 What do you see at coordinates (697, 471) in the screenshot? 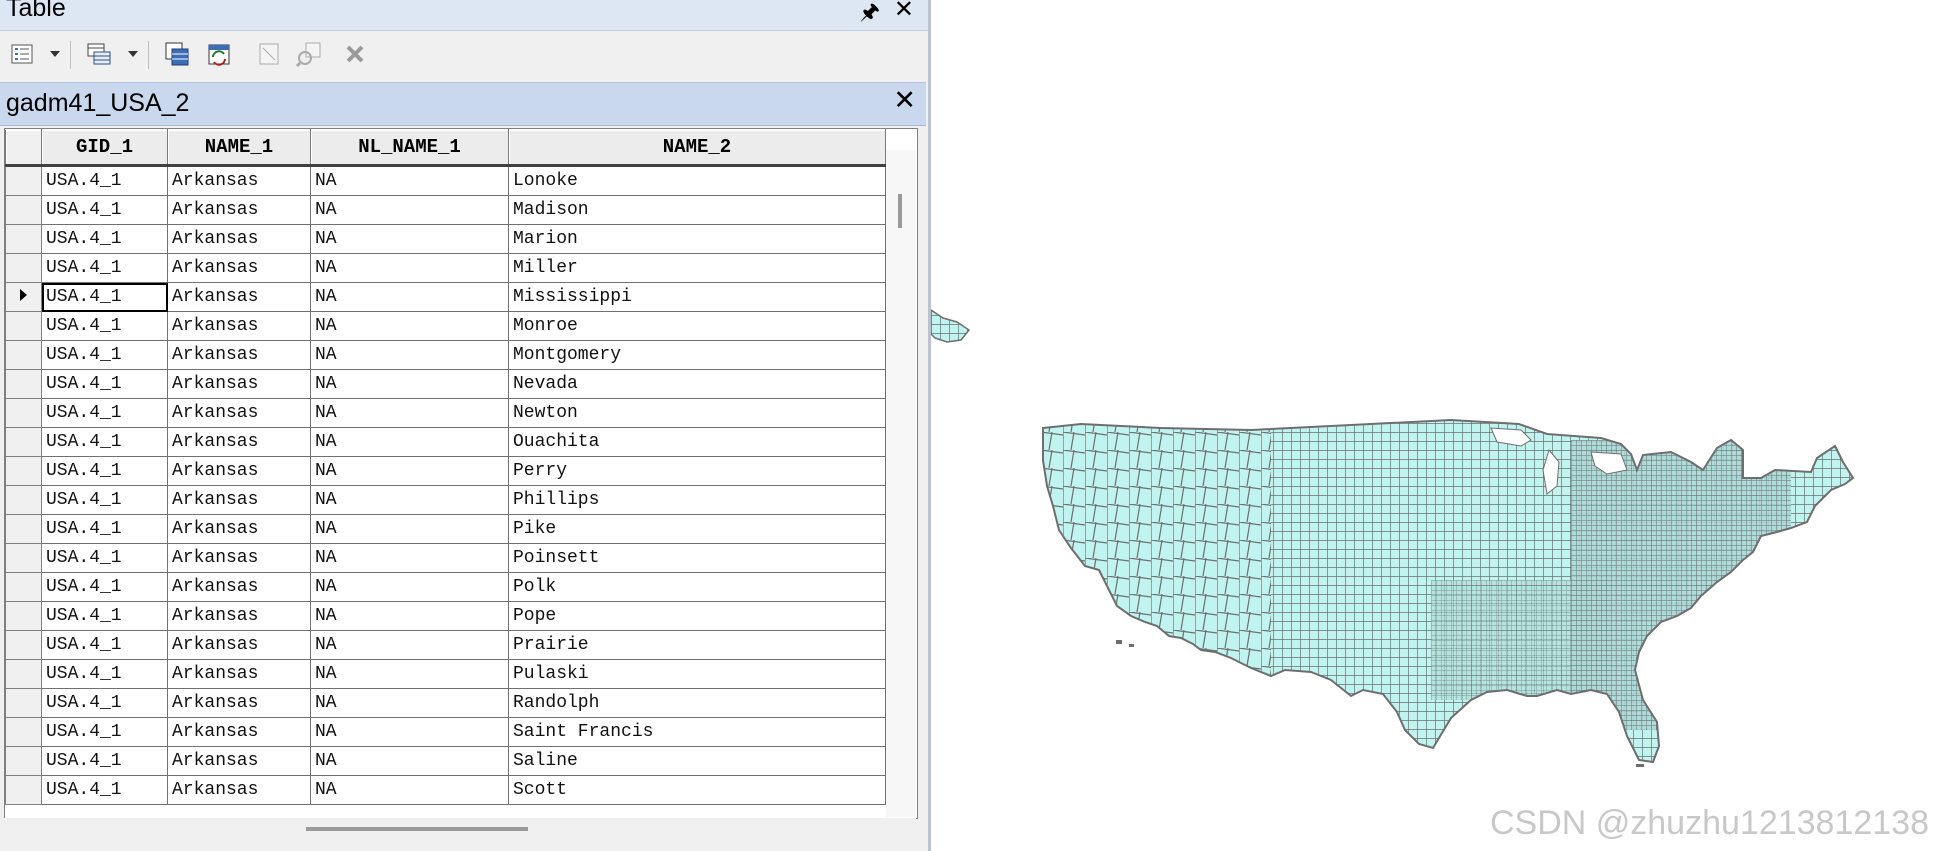
I see `cell-name-2: Perry` at bounding box center [697, 471].